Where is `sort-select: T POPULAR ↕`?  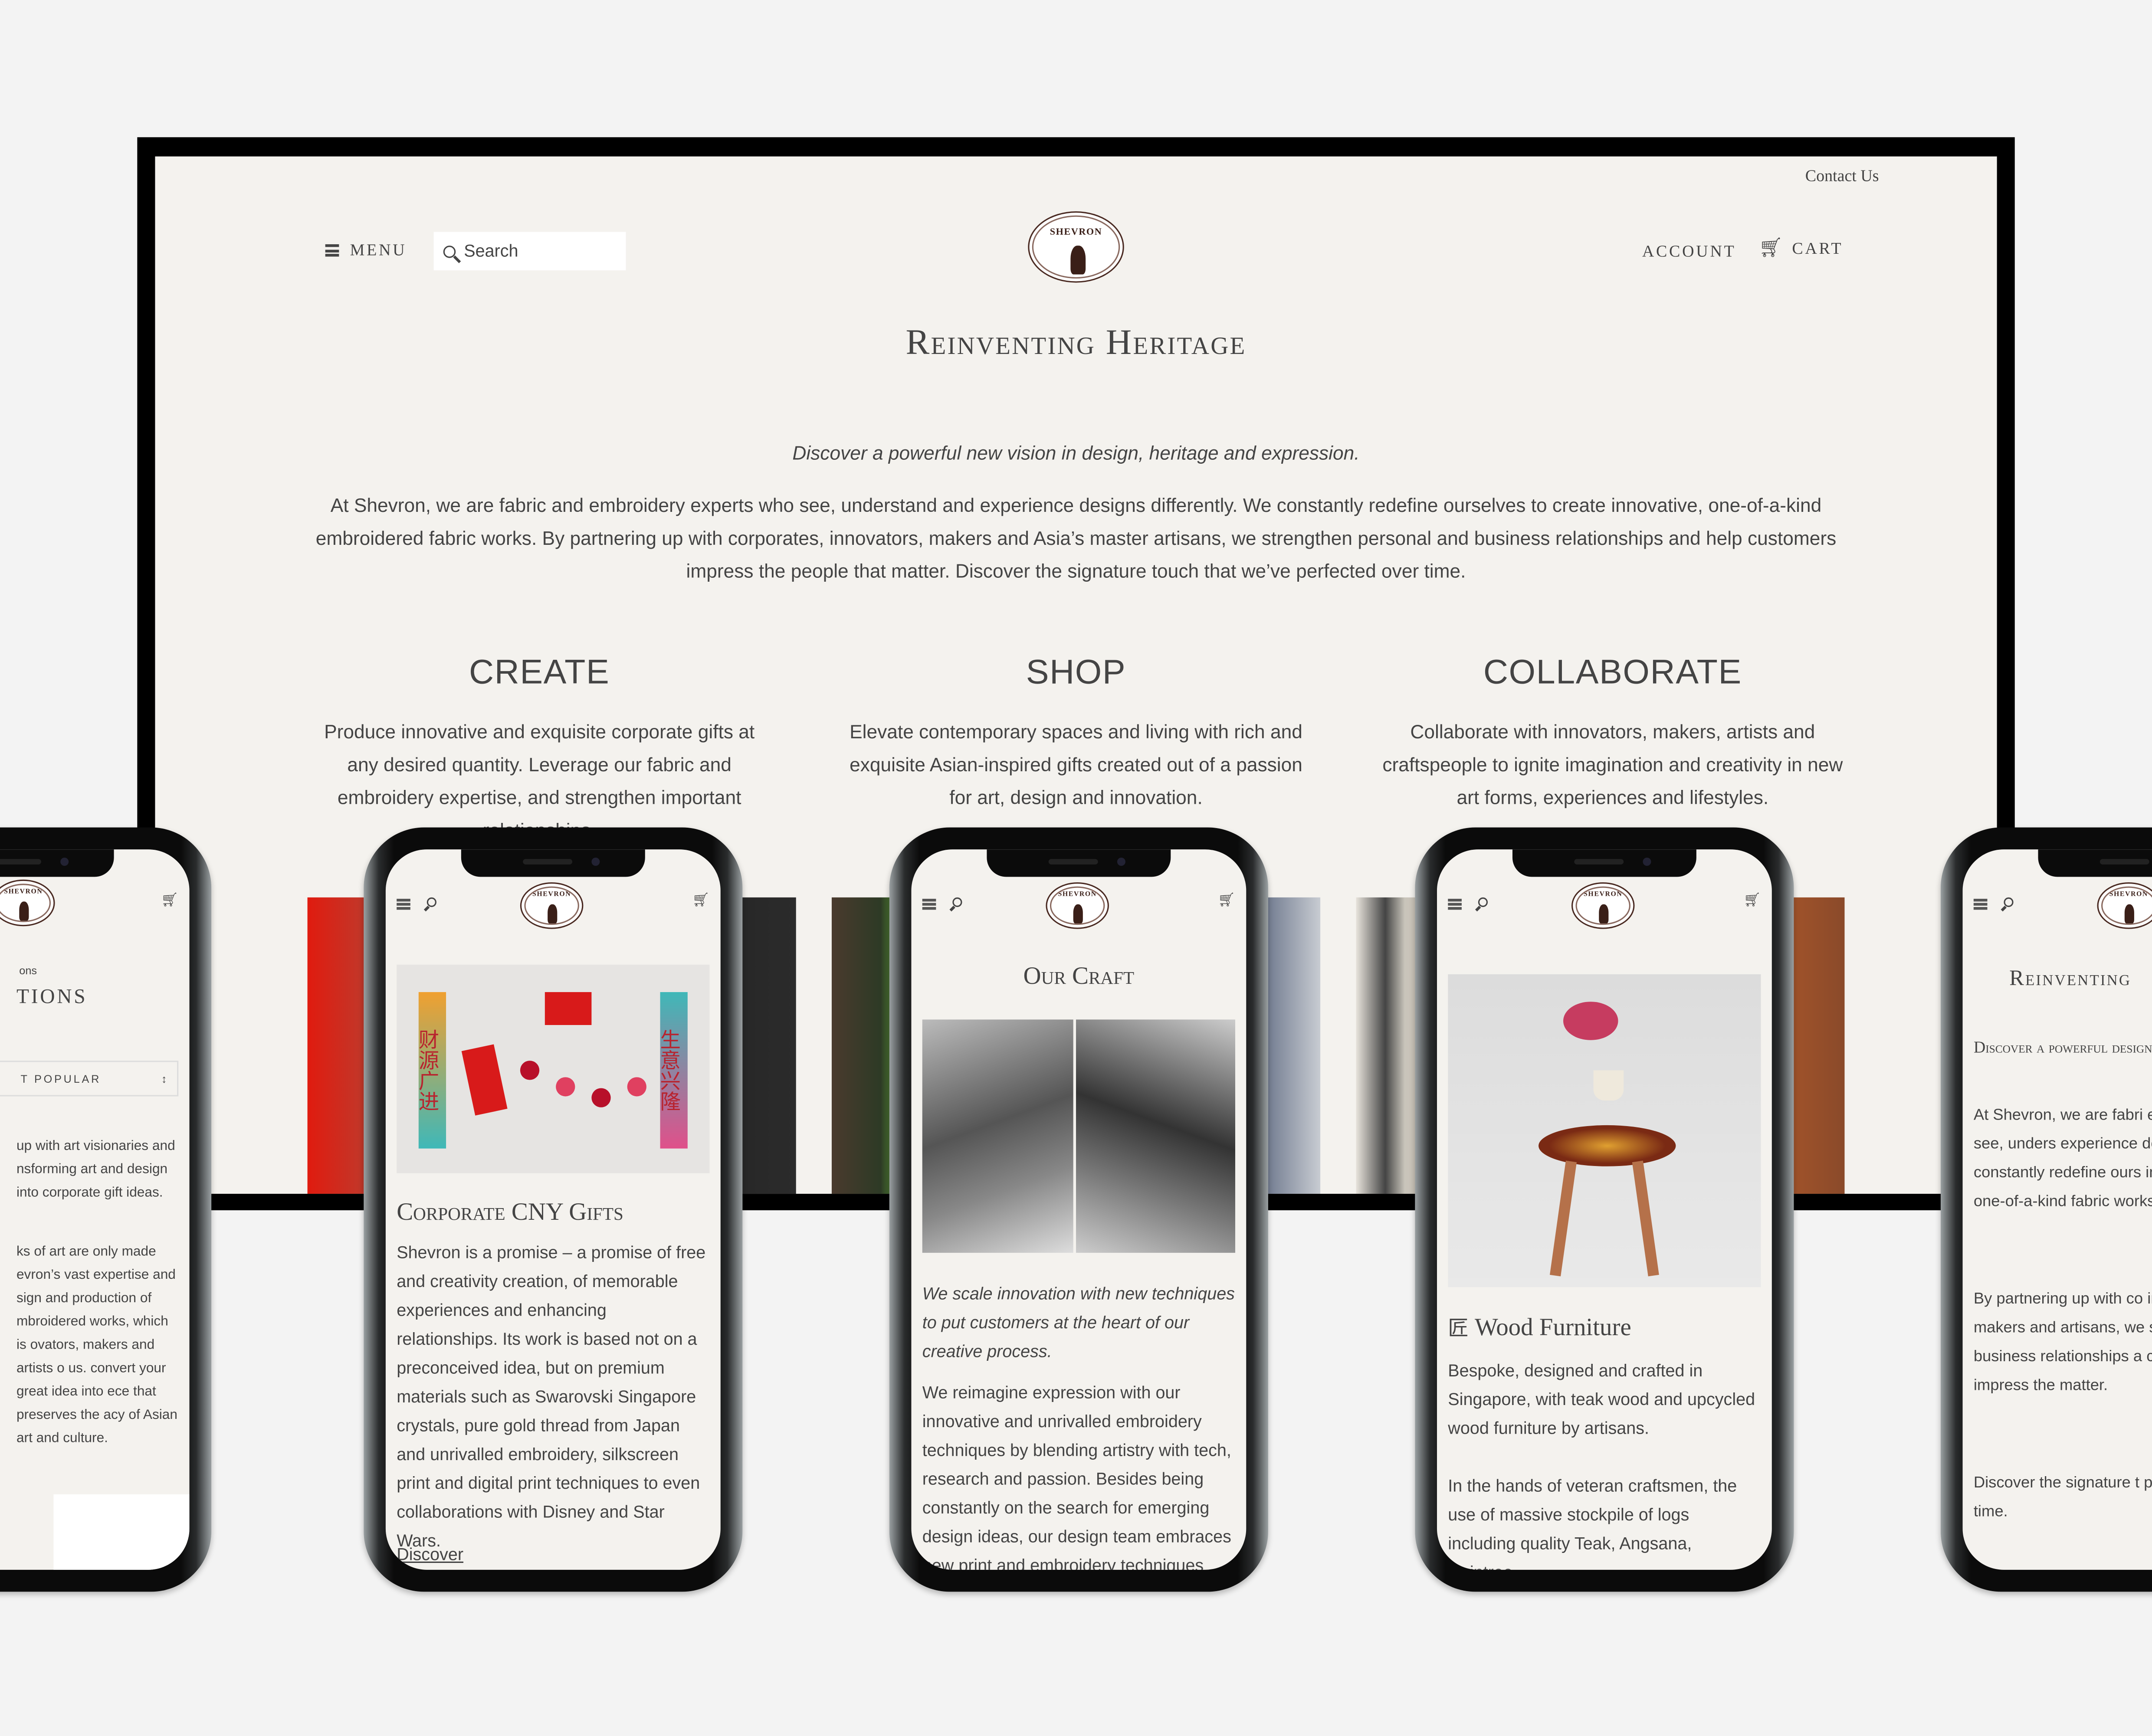 sort-select: T POPULAR ↕ is located at coordinates (89, 1079).